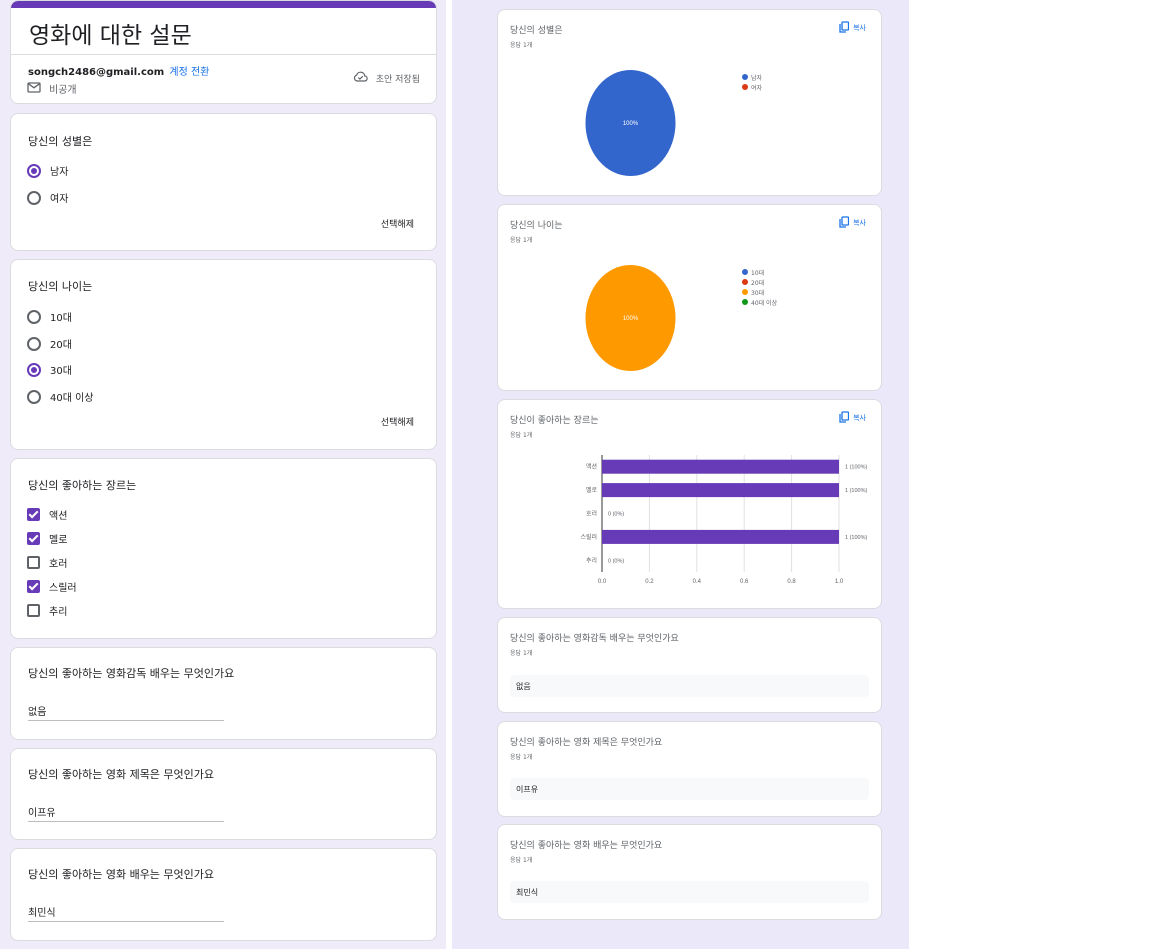  What do you see at coordinates (759, 282) in the screenshot?
I see `legend-item: 20대` at bounding box center [759, 282].